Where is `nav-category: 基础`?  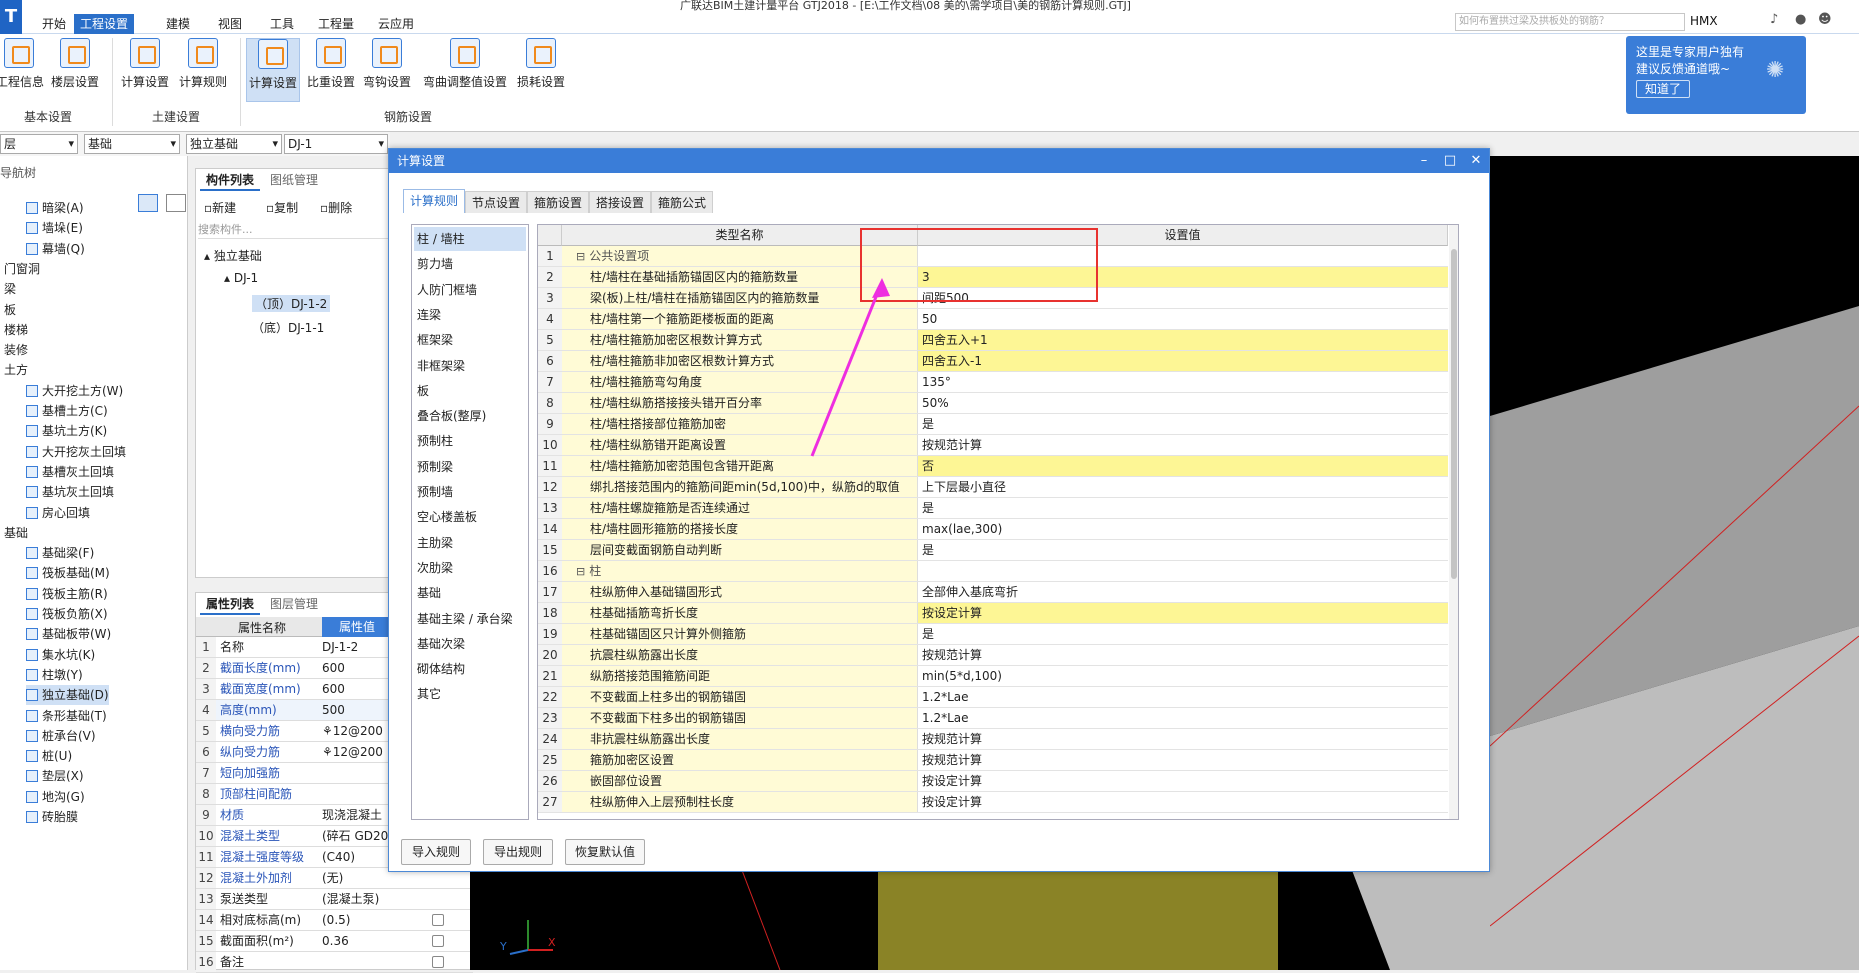
nav-category: 基础 is located at coordinates (16, 533).